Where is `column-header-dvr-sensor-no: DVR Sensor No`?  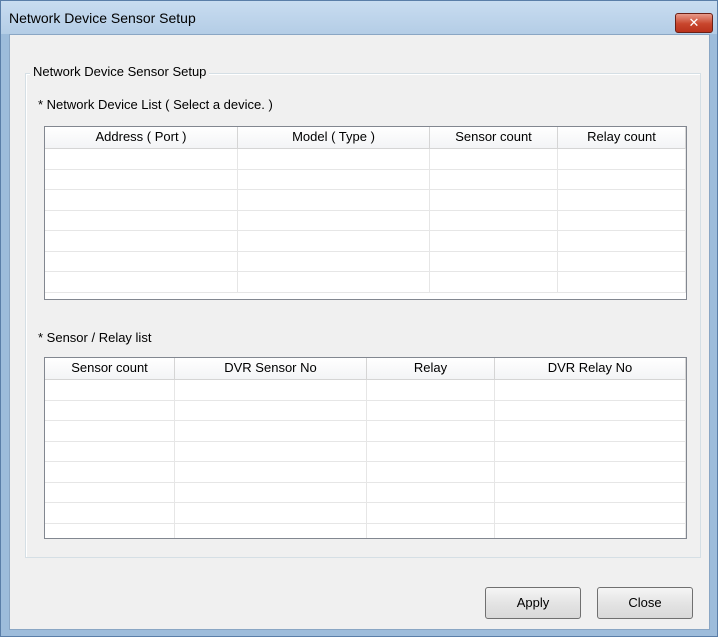
column-header-dvr-sensor-no: DVR Sensor No is located at coordinates (271, 369).